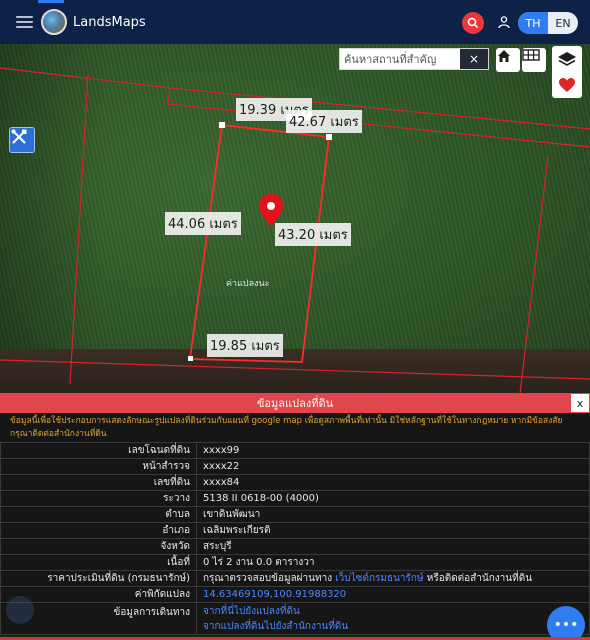 Image resolution: width=590 pixels, height=640 pixels. I want to click on side-controls, so click(567, 72).